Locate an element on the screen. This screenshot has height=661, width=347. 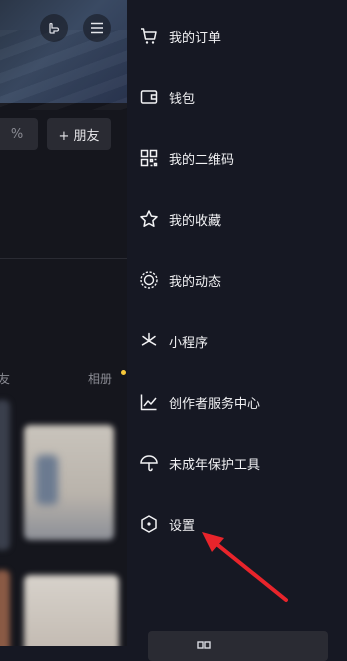
divider is located at coordinates (63, 258).